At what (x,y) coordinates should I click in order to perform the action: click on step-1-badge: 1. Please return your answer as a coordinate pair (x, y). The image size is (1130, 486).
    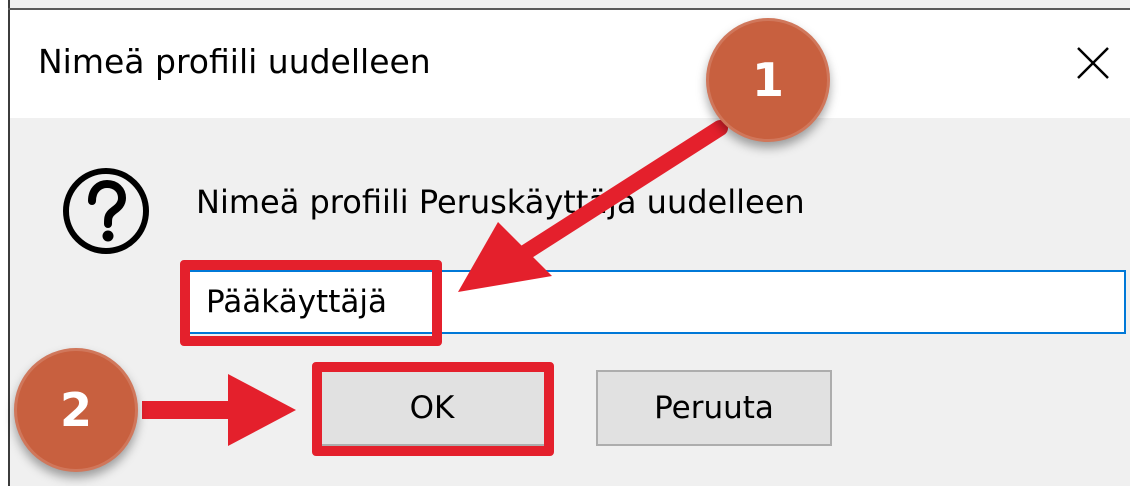
    Looking at the image, I should click on (768, 80).